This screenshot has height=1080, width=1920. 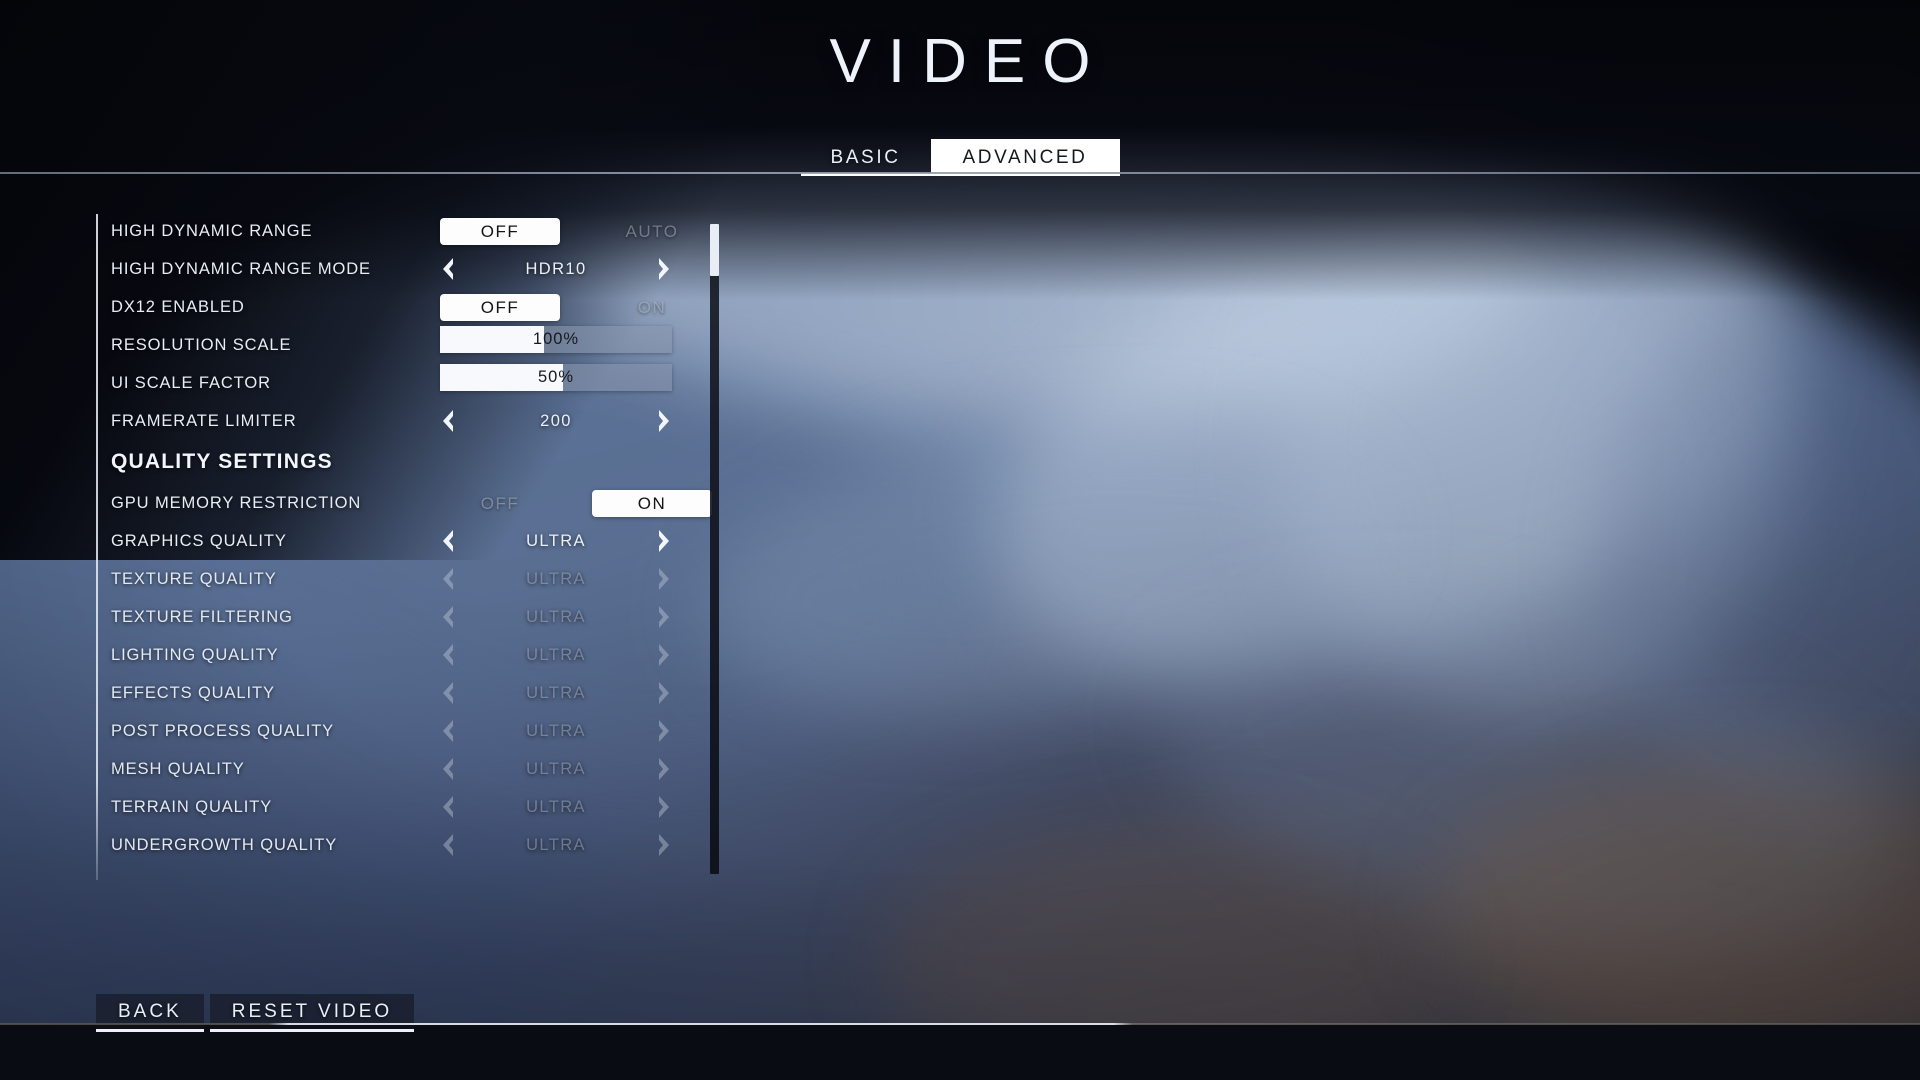 I want to click on reset-video-button: RESET VIDEO, so click(x=312, y=1013).